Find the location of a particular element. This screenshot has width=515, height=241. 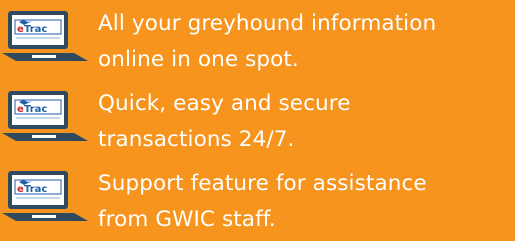

feature-line: online in one spot. is located at coordinates (198, 59).